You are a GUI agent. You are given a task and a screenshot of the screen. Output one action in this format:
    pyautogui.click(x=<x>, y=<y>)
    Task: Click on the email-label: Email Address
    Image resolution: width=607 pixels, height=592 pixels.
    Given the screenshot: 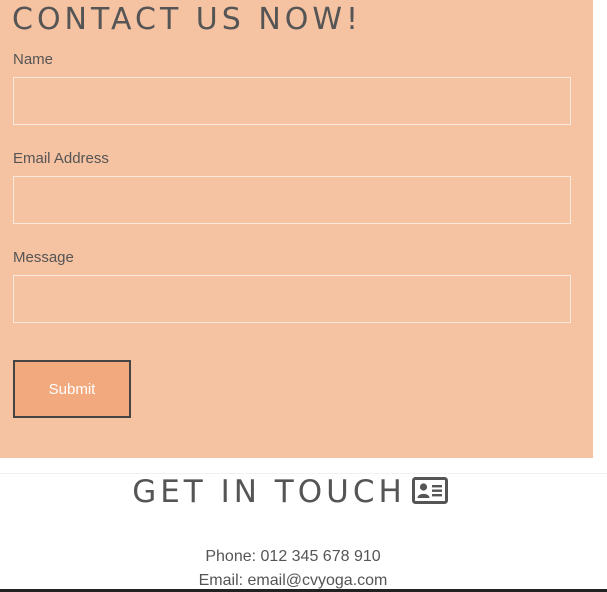 What is the action you would take?
    pyautogui.click(x=61, y=158)
    